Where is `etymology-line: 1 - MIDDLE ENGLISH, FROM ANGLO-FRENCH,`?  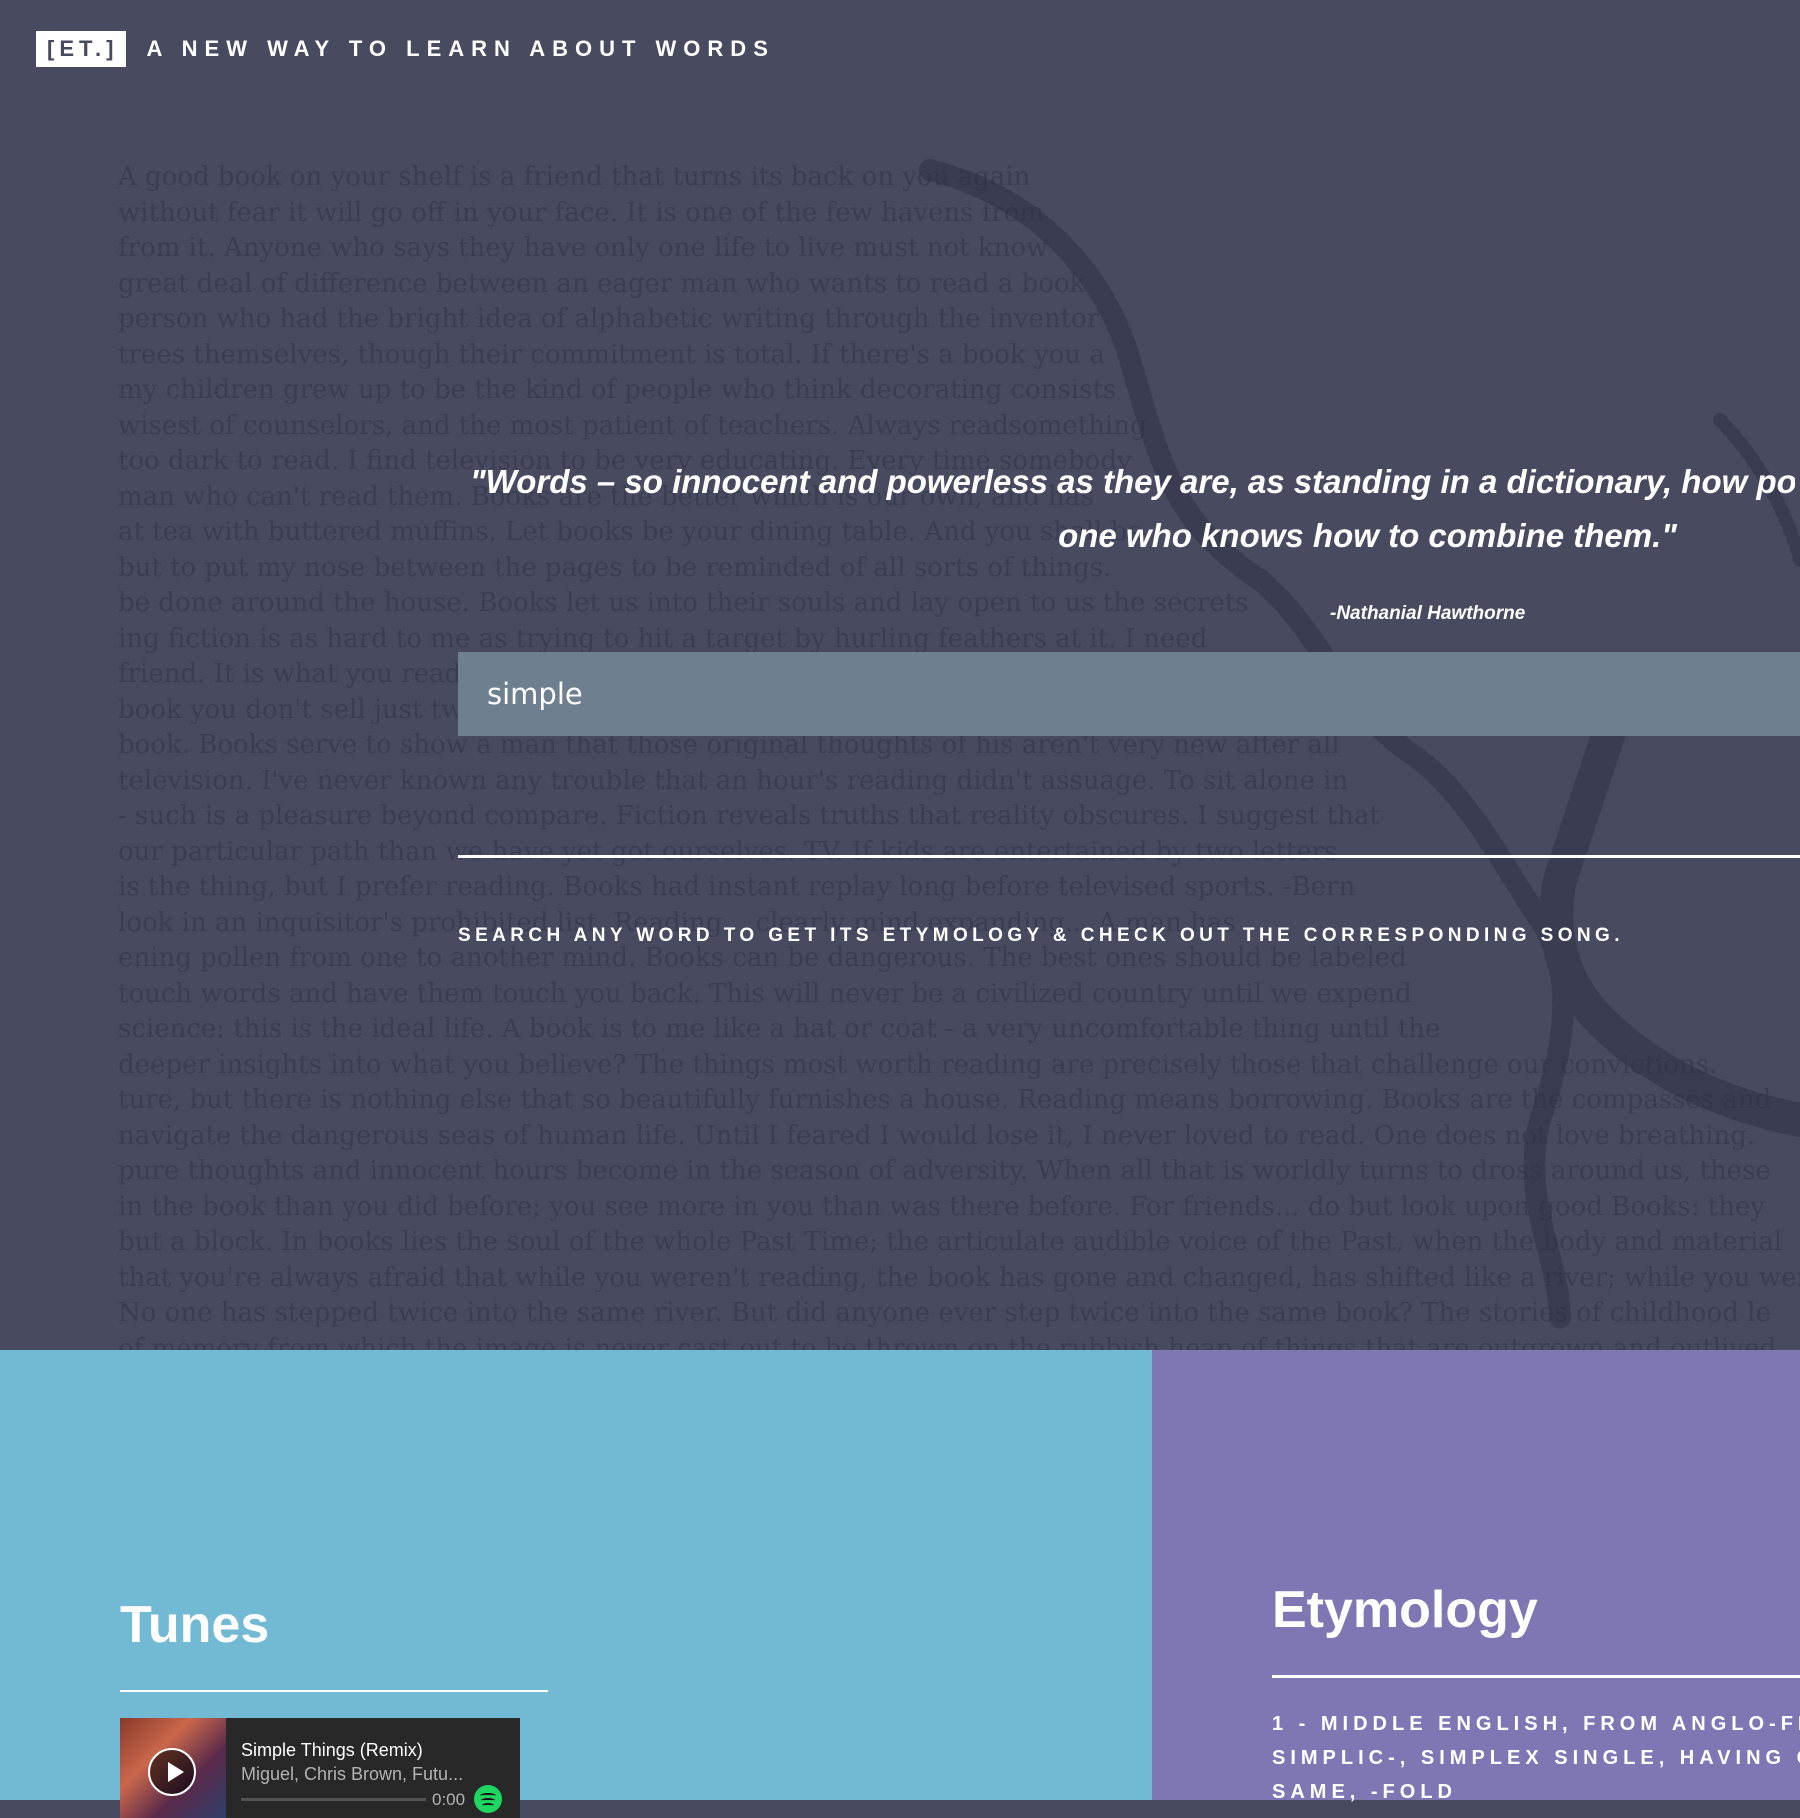
etymology-line: 1 - MIDDLE ENGLISH, FROM ANGLO-FRENCH, is located at coordinates (1536, 1724).